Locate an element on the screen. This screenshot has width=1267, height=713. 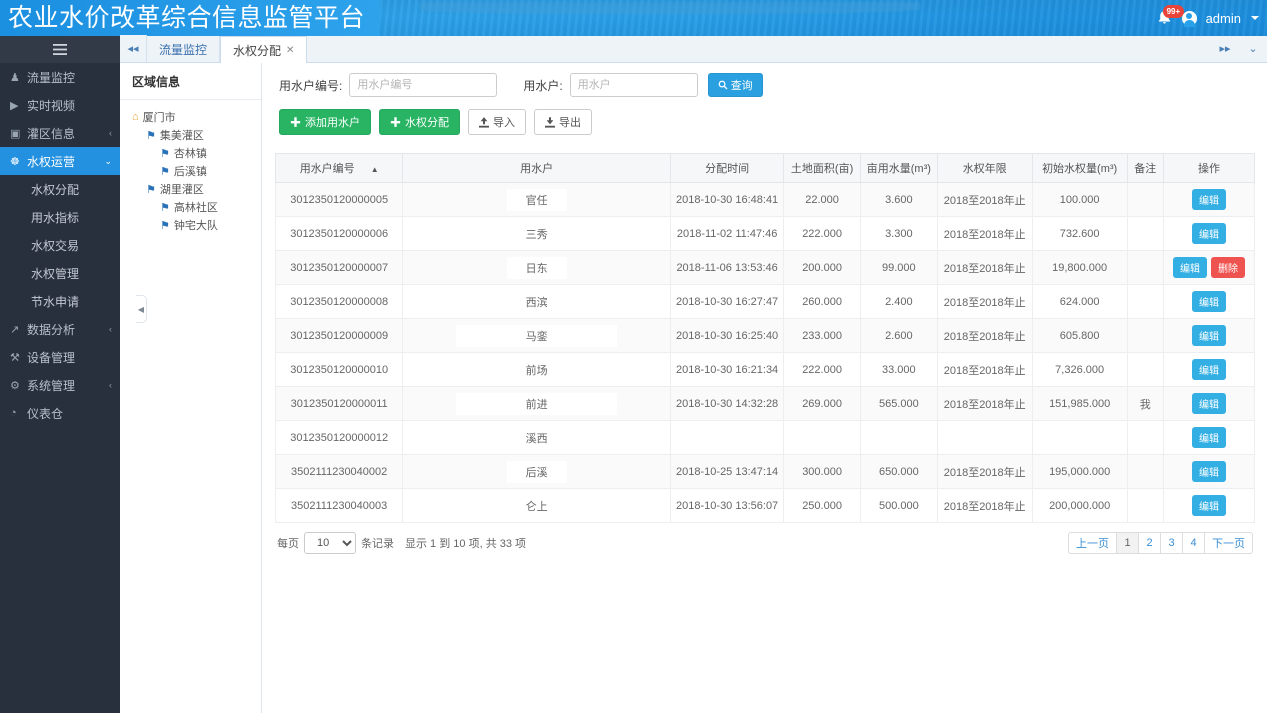
pagination-prev-button: 上一页 is located at coordinates (1092, 543).